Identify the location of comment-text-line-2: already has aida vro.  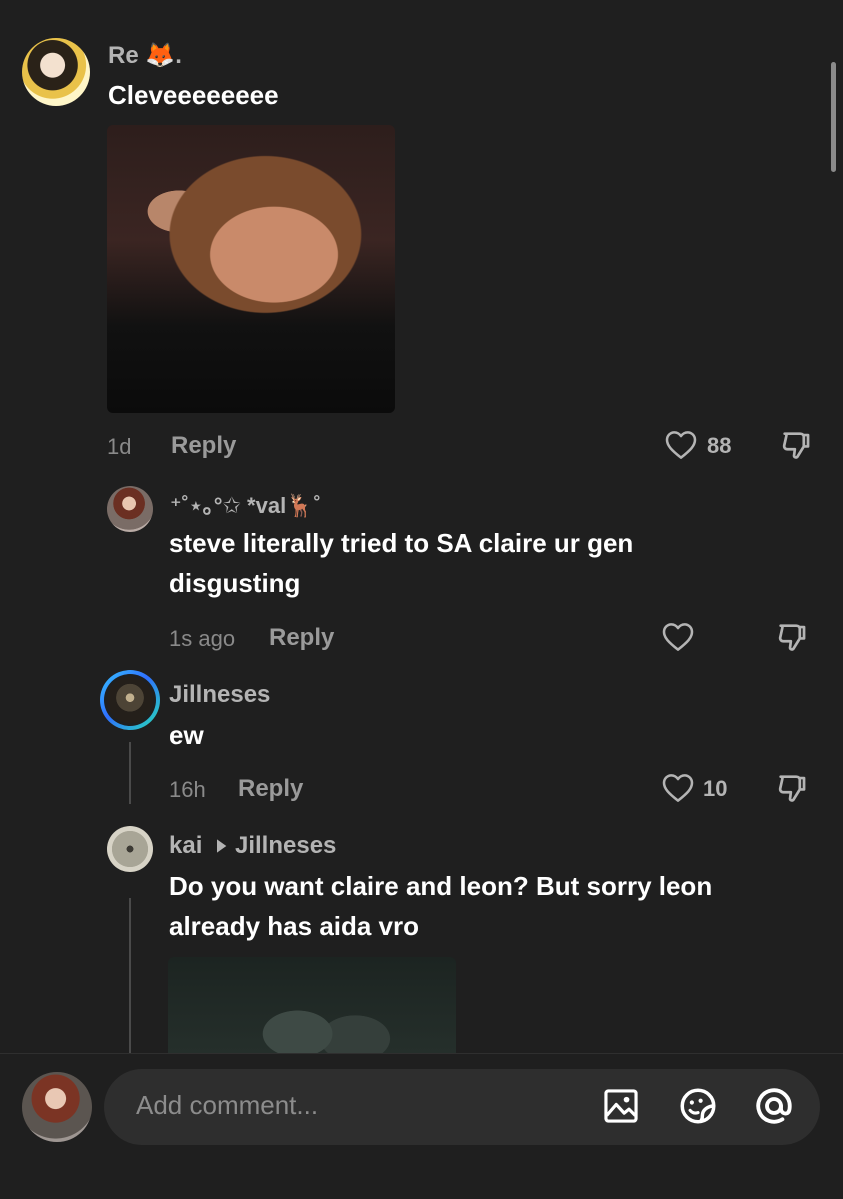
(294, 926).